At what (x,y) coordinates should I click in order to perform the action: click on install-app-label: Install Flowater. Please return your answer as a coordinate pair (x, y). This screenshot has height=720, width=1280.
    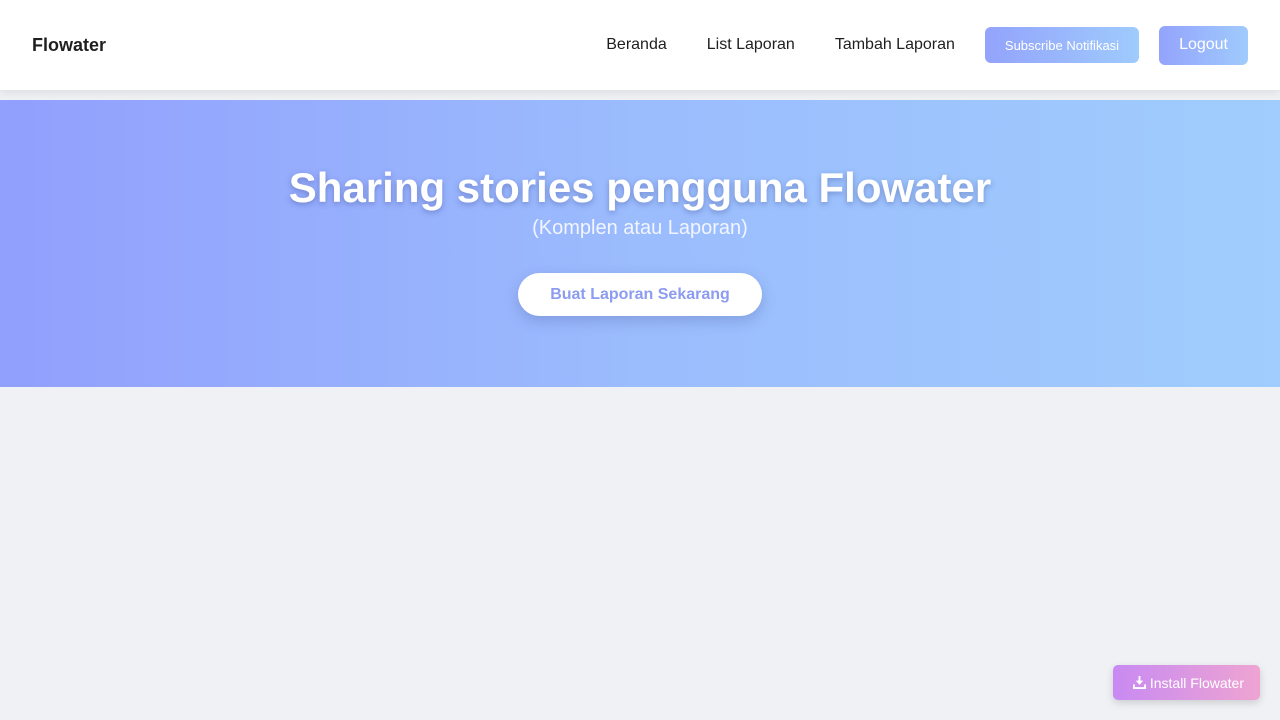
    Looking at the image, I should click on (1196, 682).